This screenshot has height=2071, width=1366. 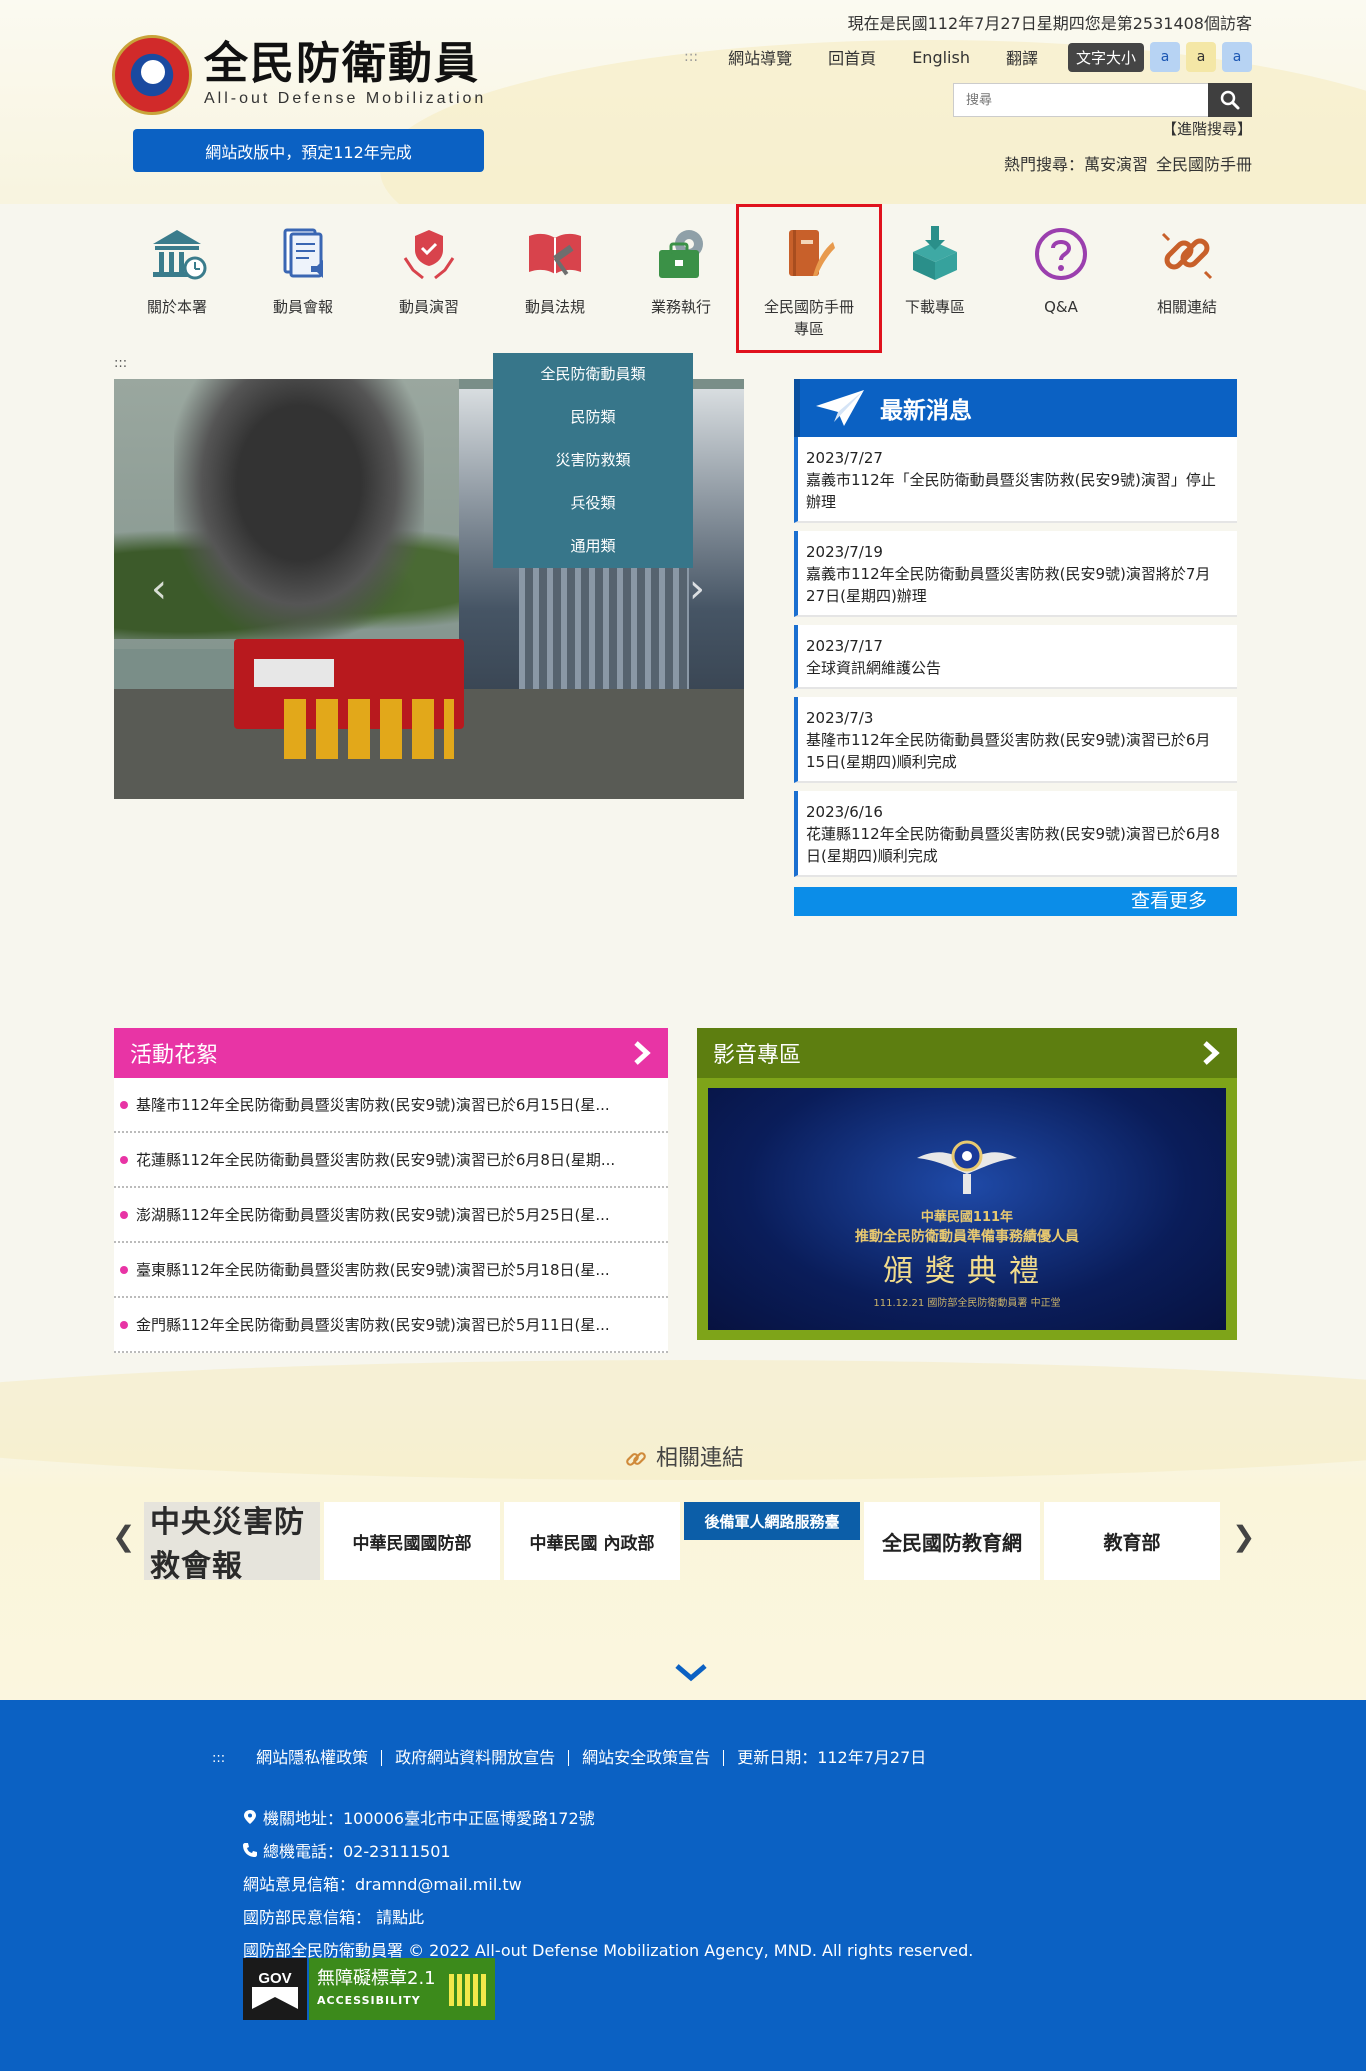 What do you see at coordinates (772, 1521) in the screenshot?
I see `related-logo-reservist: 後備軍人網路服務臺` at bounding box center [772, 1521].